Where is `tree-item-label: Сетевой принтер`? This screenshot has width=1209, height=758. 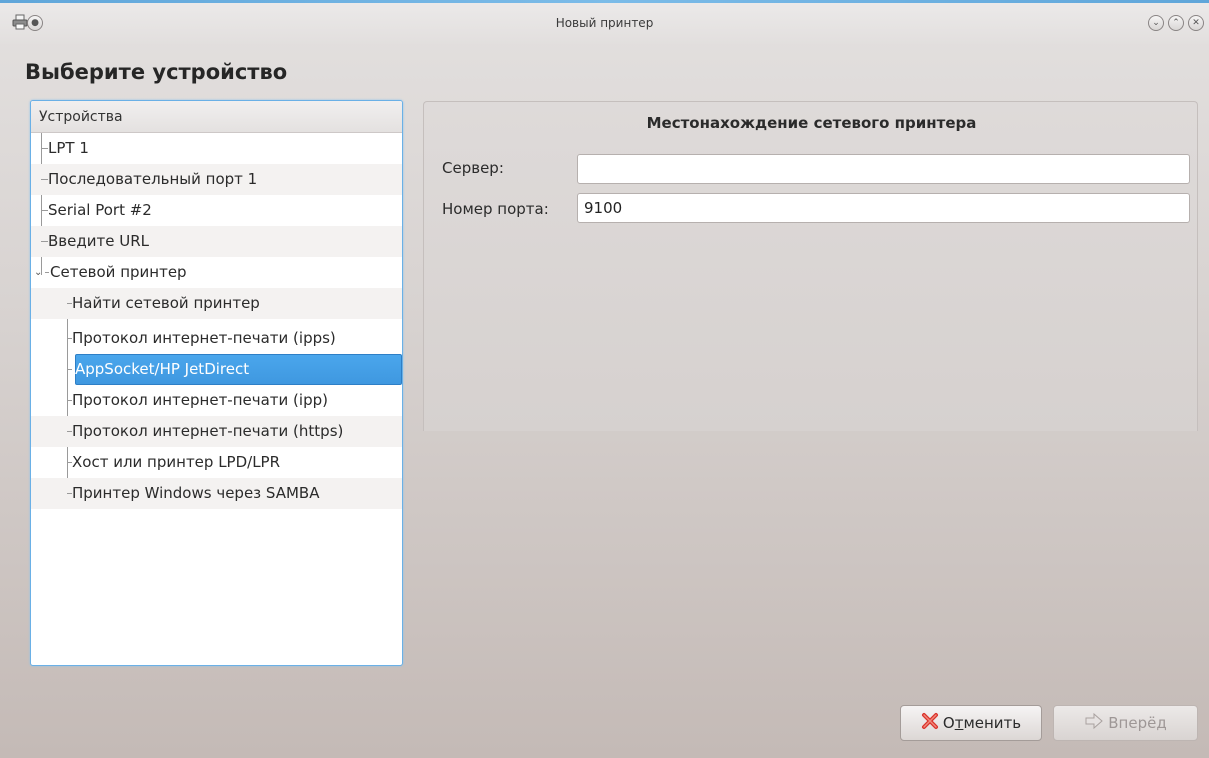 tree-item-label: Сетевой принтер is located at coordinates (118, 272).